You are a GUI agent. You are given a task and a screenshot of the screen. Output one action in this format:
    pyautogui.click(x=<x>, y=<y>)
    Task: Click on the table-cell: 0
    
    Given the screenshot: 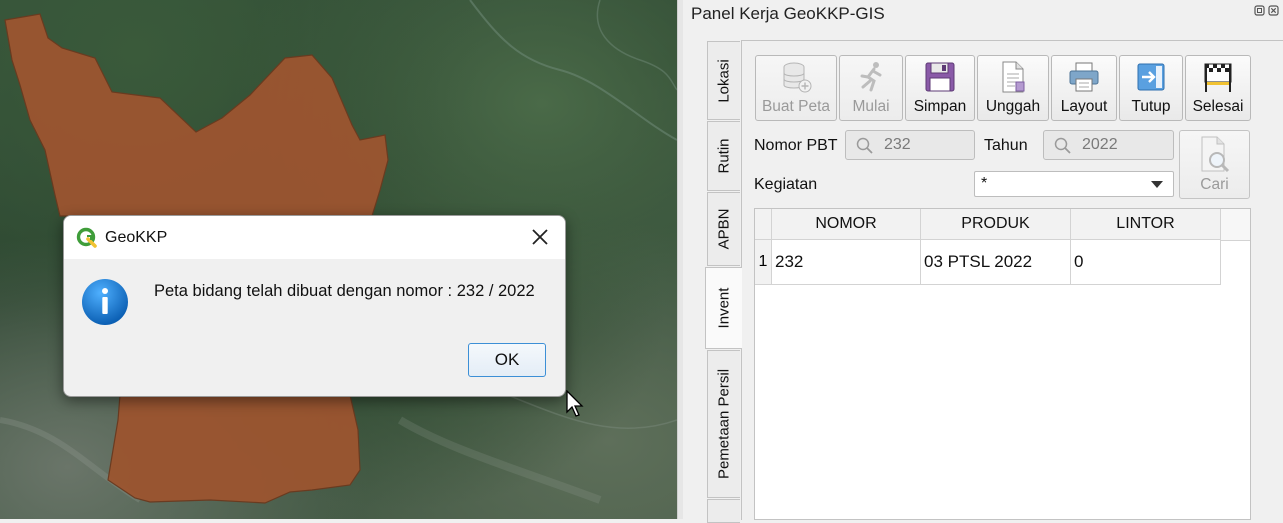 What is the action you would take?
    pyautogui.click(x=1146, y=262)
    